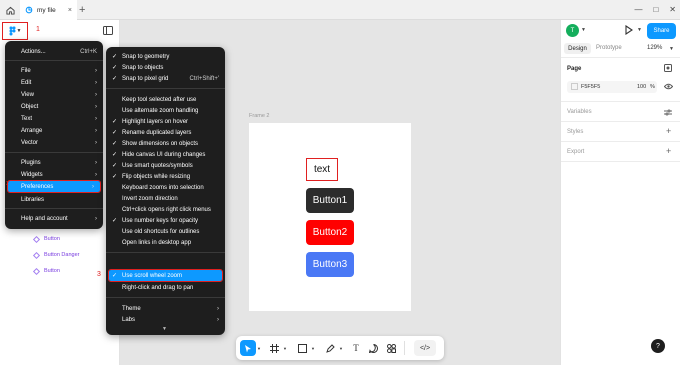 The height and width of the screenshot is (365, 680). Describe the element at coordinates (165, 209) in the screenshot. I see `pref-ctrl-click: Ctrl+click opens right click menus` at that location.